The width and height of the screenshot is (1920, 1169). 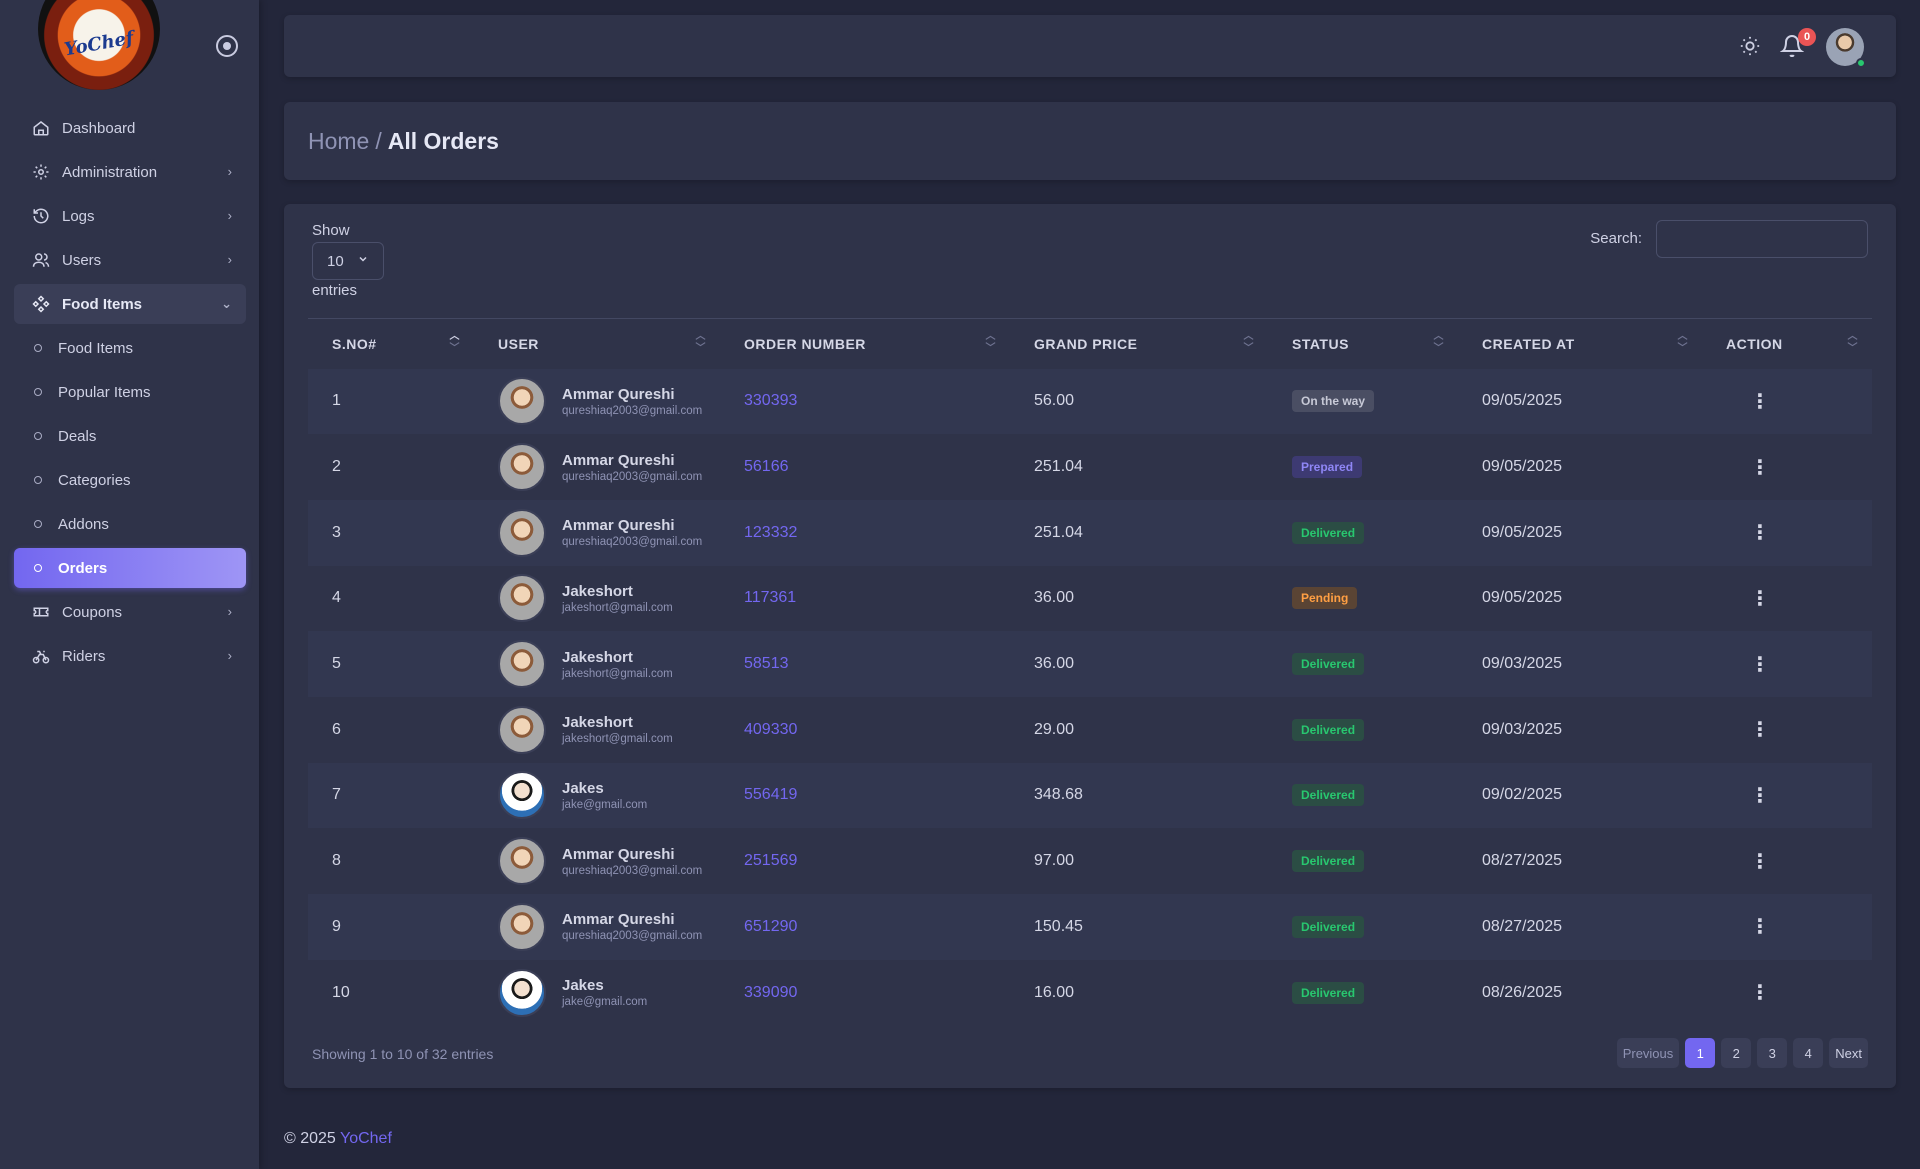 I want to click on pagination-page-3: 3, so click(x=1772, y=1053).